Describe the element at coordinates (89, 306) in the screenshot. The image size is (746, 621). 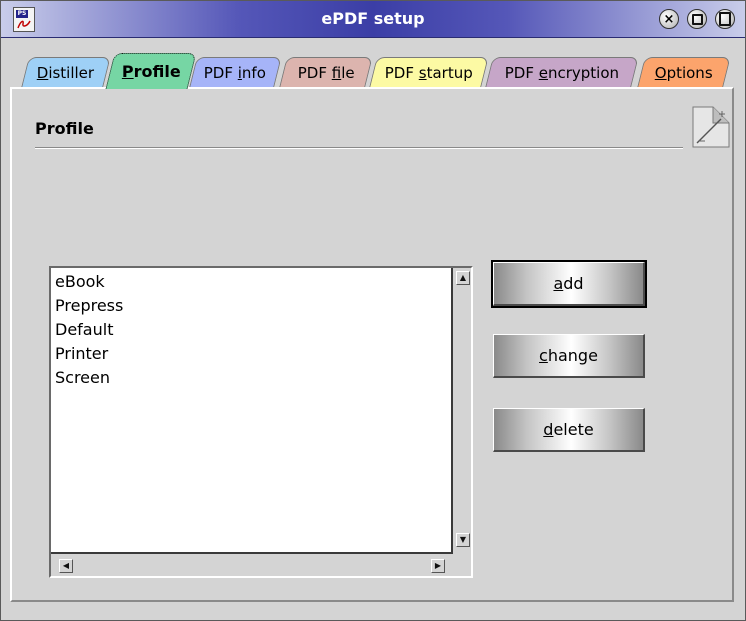
I see `list-item: Prepress` at that location.